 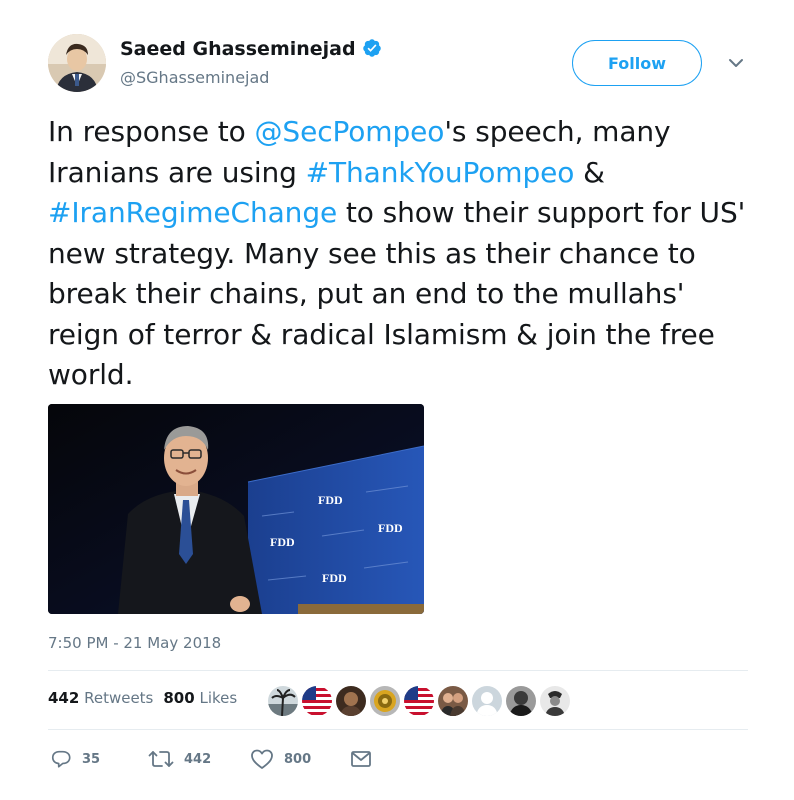 I want to click on liker-avatar-badge-icon, so click(x=385, y=701).